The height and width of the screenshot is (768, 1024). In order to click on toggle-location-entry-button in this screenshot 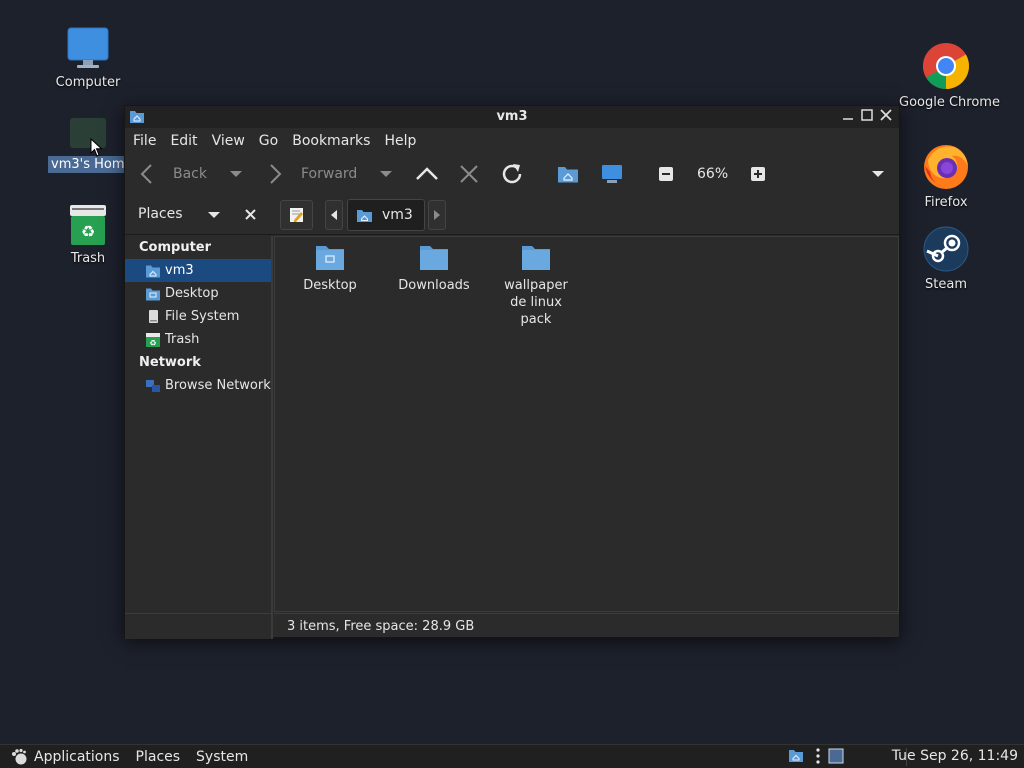, I will do `click(296, 215)`.